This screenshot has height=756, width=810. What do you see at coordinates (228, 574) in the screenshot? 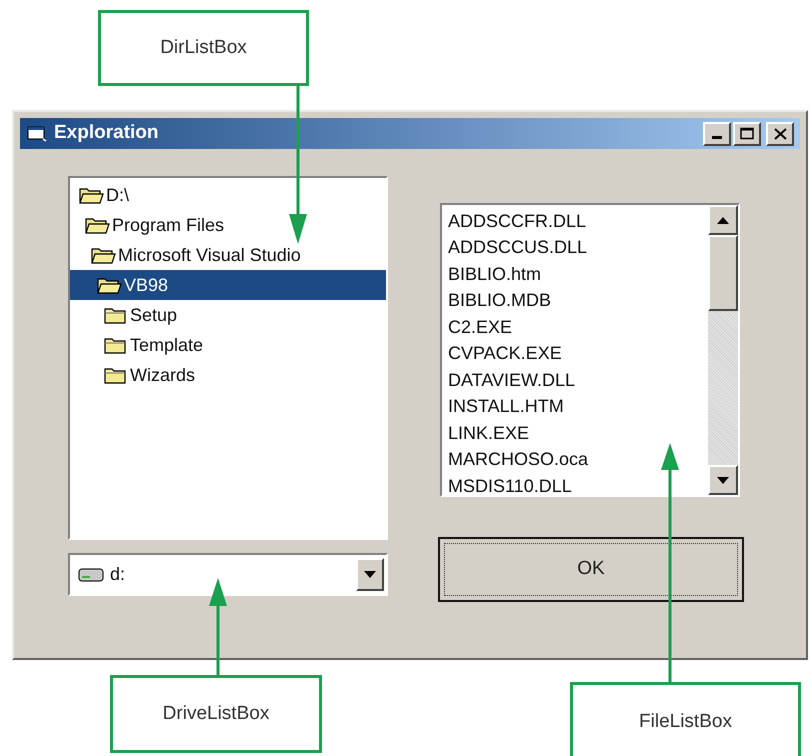
I see `drive-dropdown: d:` at bounding box center [228, 574].